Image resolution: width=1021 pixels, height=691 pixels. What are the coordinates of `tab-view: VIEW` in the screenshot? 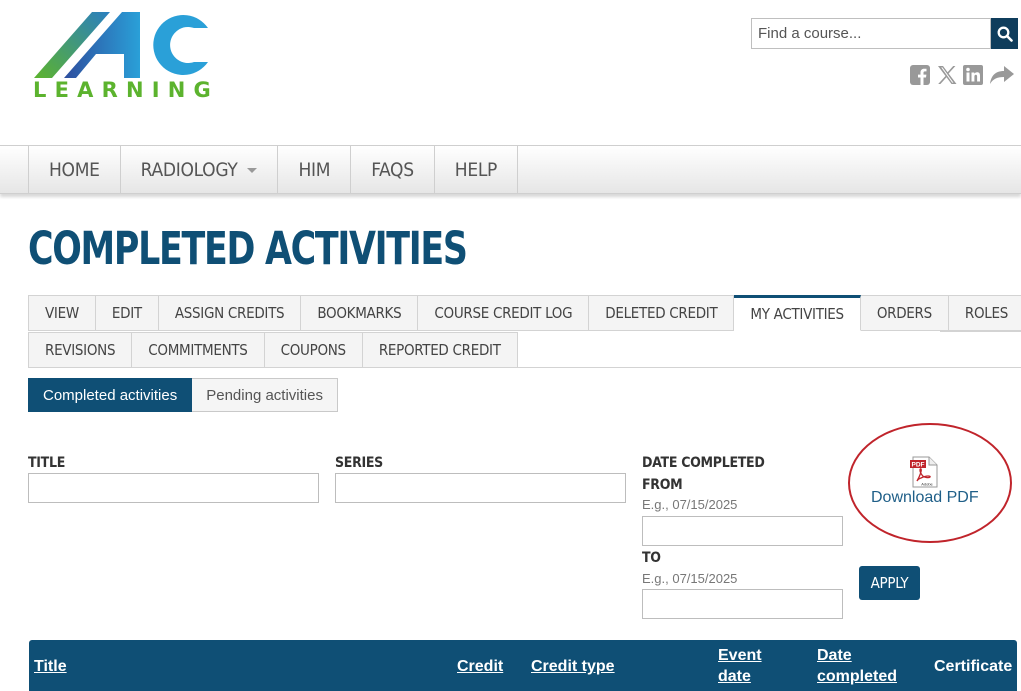 It's located at (62, 313).